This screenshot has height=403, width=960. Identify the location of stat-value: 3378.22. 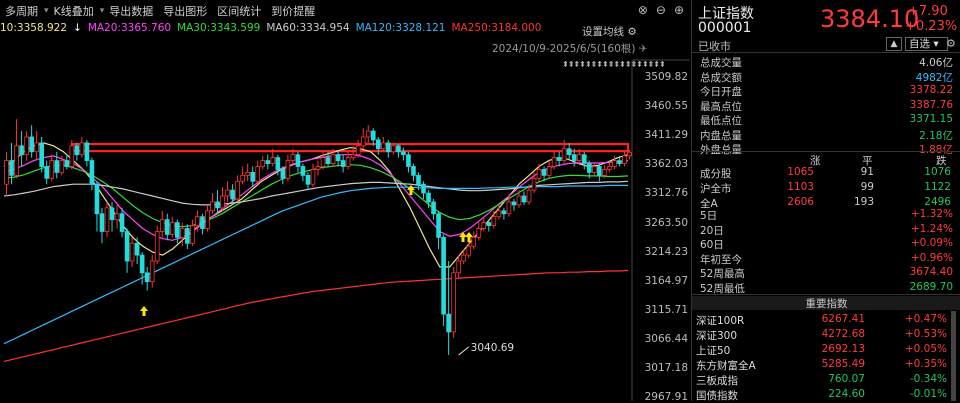
(931, 90).